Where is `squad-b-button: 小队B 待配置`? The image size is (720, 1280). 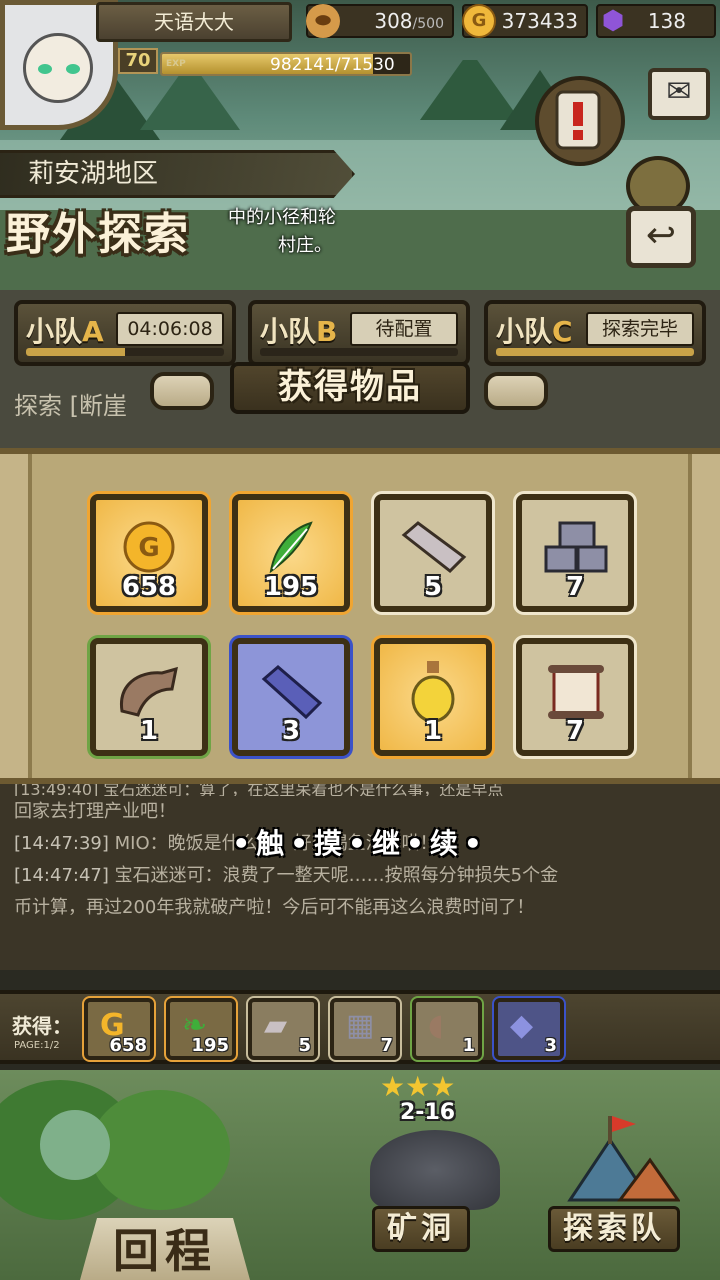 squad-b-button: 小队B 待配置 is located at coordinates (359, 333).